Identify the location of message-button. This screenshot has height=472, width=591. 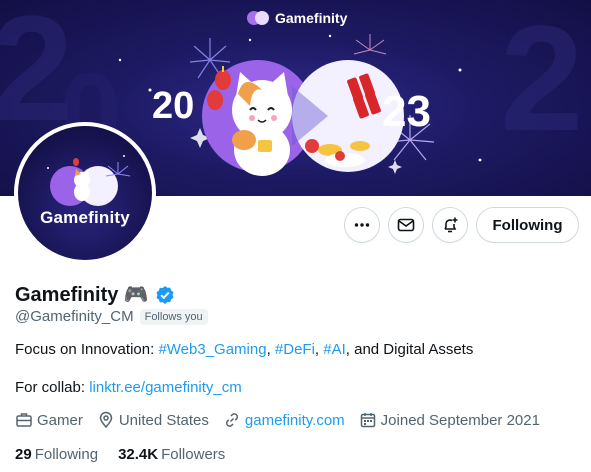
(406, 225).